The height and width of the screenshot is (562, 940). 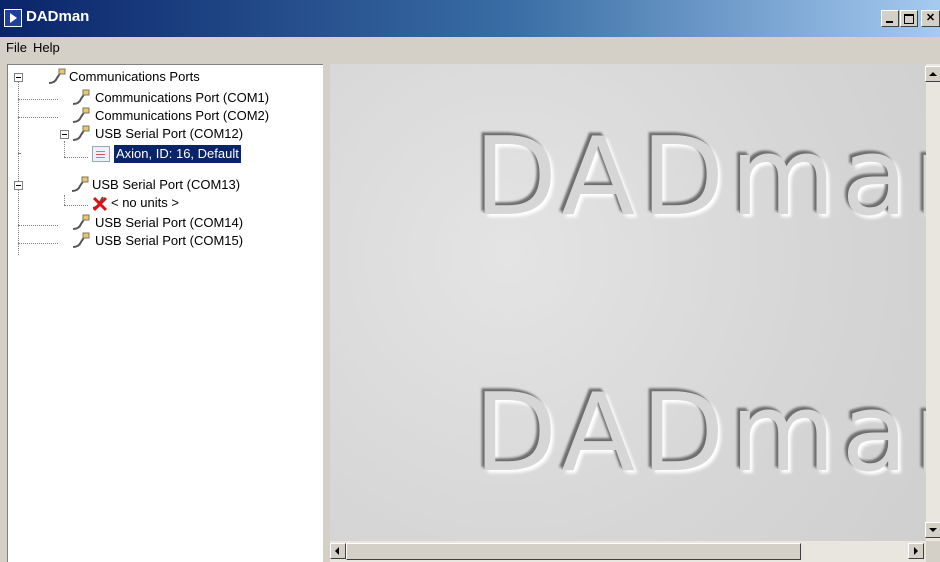 What do you see at coordinates (573, 551) in the screenshot?
I see `horizontal-scroll-thumb` at bounding box center [573, 551].